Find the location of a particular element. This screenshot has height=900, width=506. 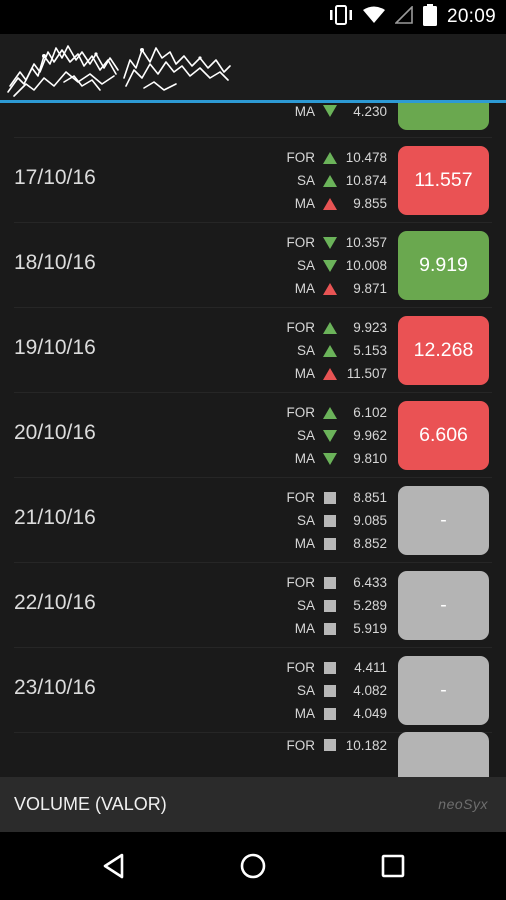

metric-value: 9.810 is located at coordinates (370, 458).